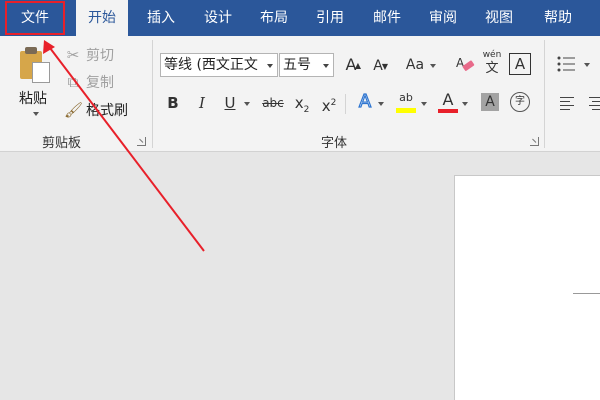 The image size is (600, 400). Describe the element at coordinates (326, 106) in the screenshot. I see `superscript-x: x` at that location.